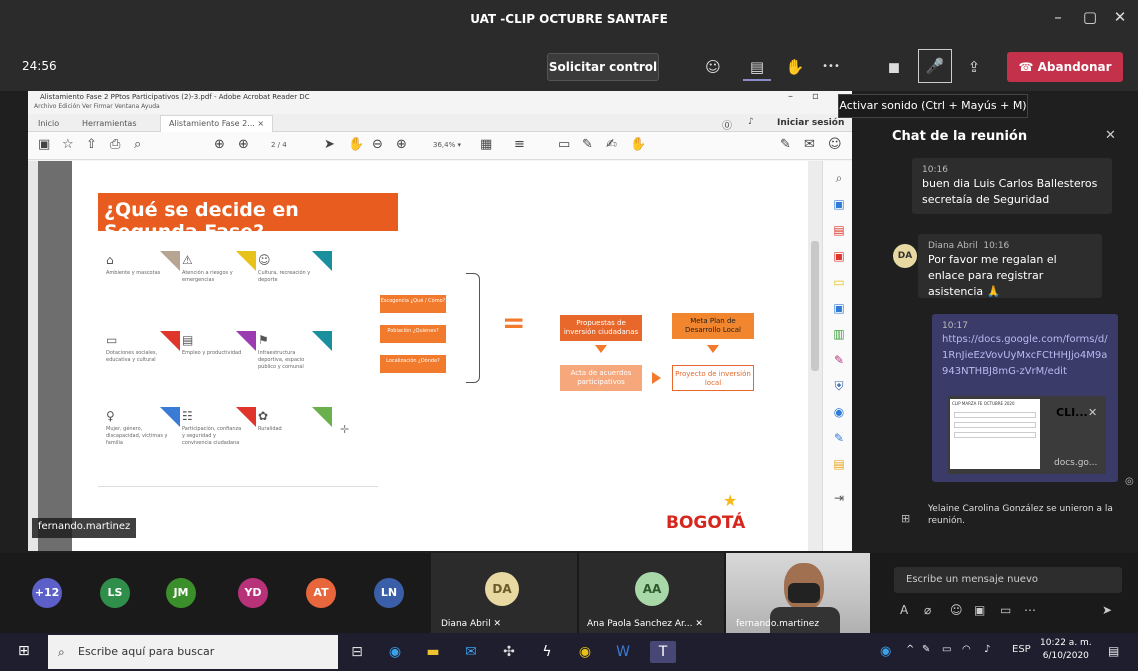 The width and height of the screenshot is (1138, 671). What do you see at coordinates (401, 144) in the screenshot?
I see `zoom-in-icon: ⊕` at bounding box center [401, 144].